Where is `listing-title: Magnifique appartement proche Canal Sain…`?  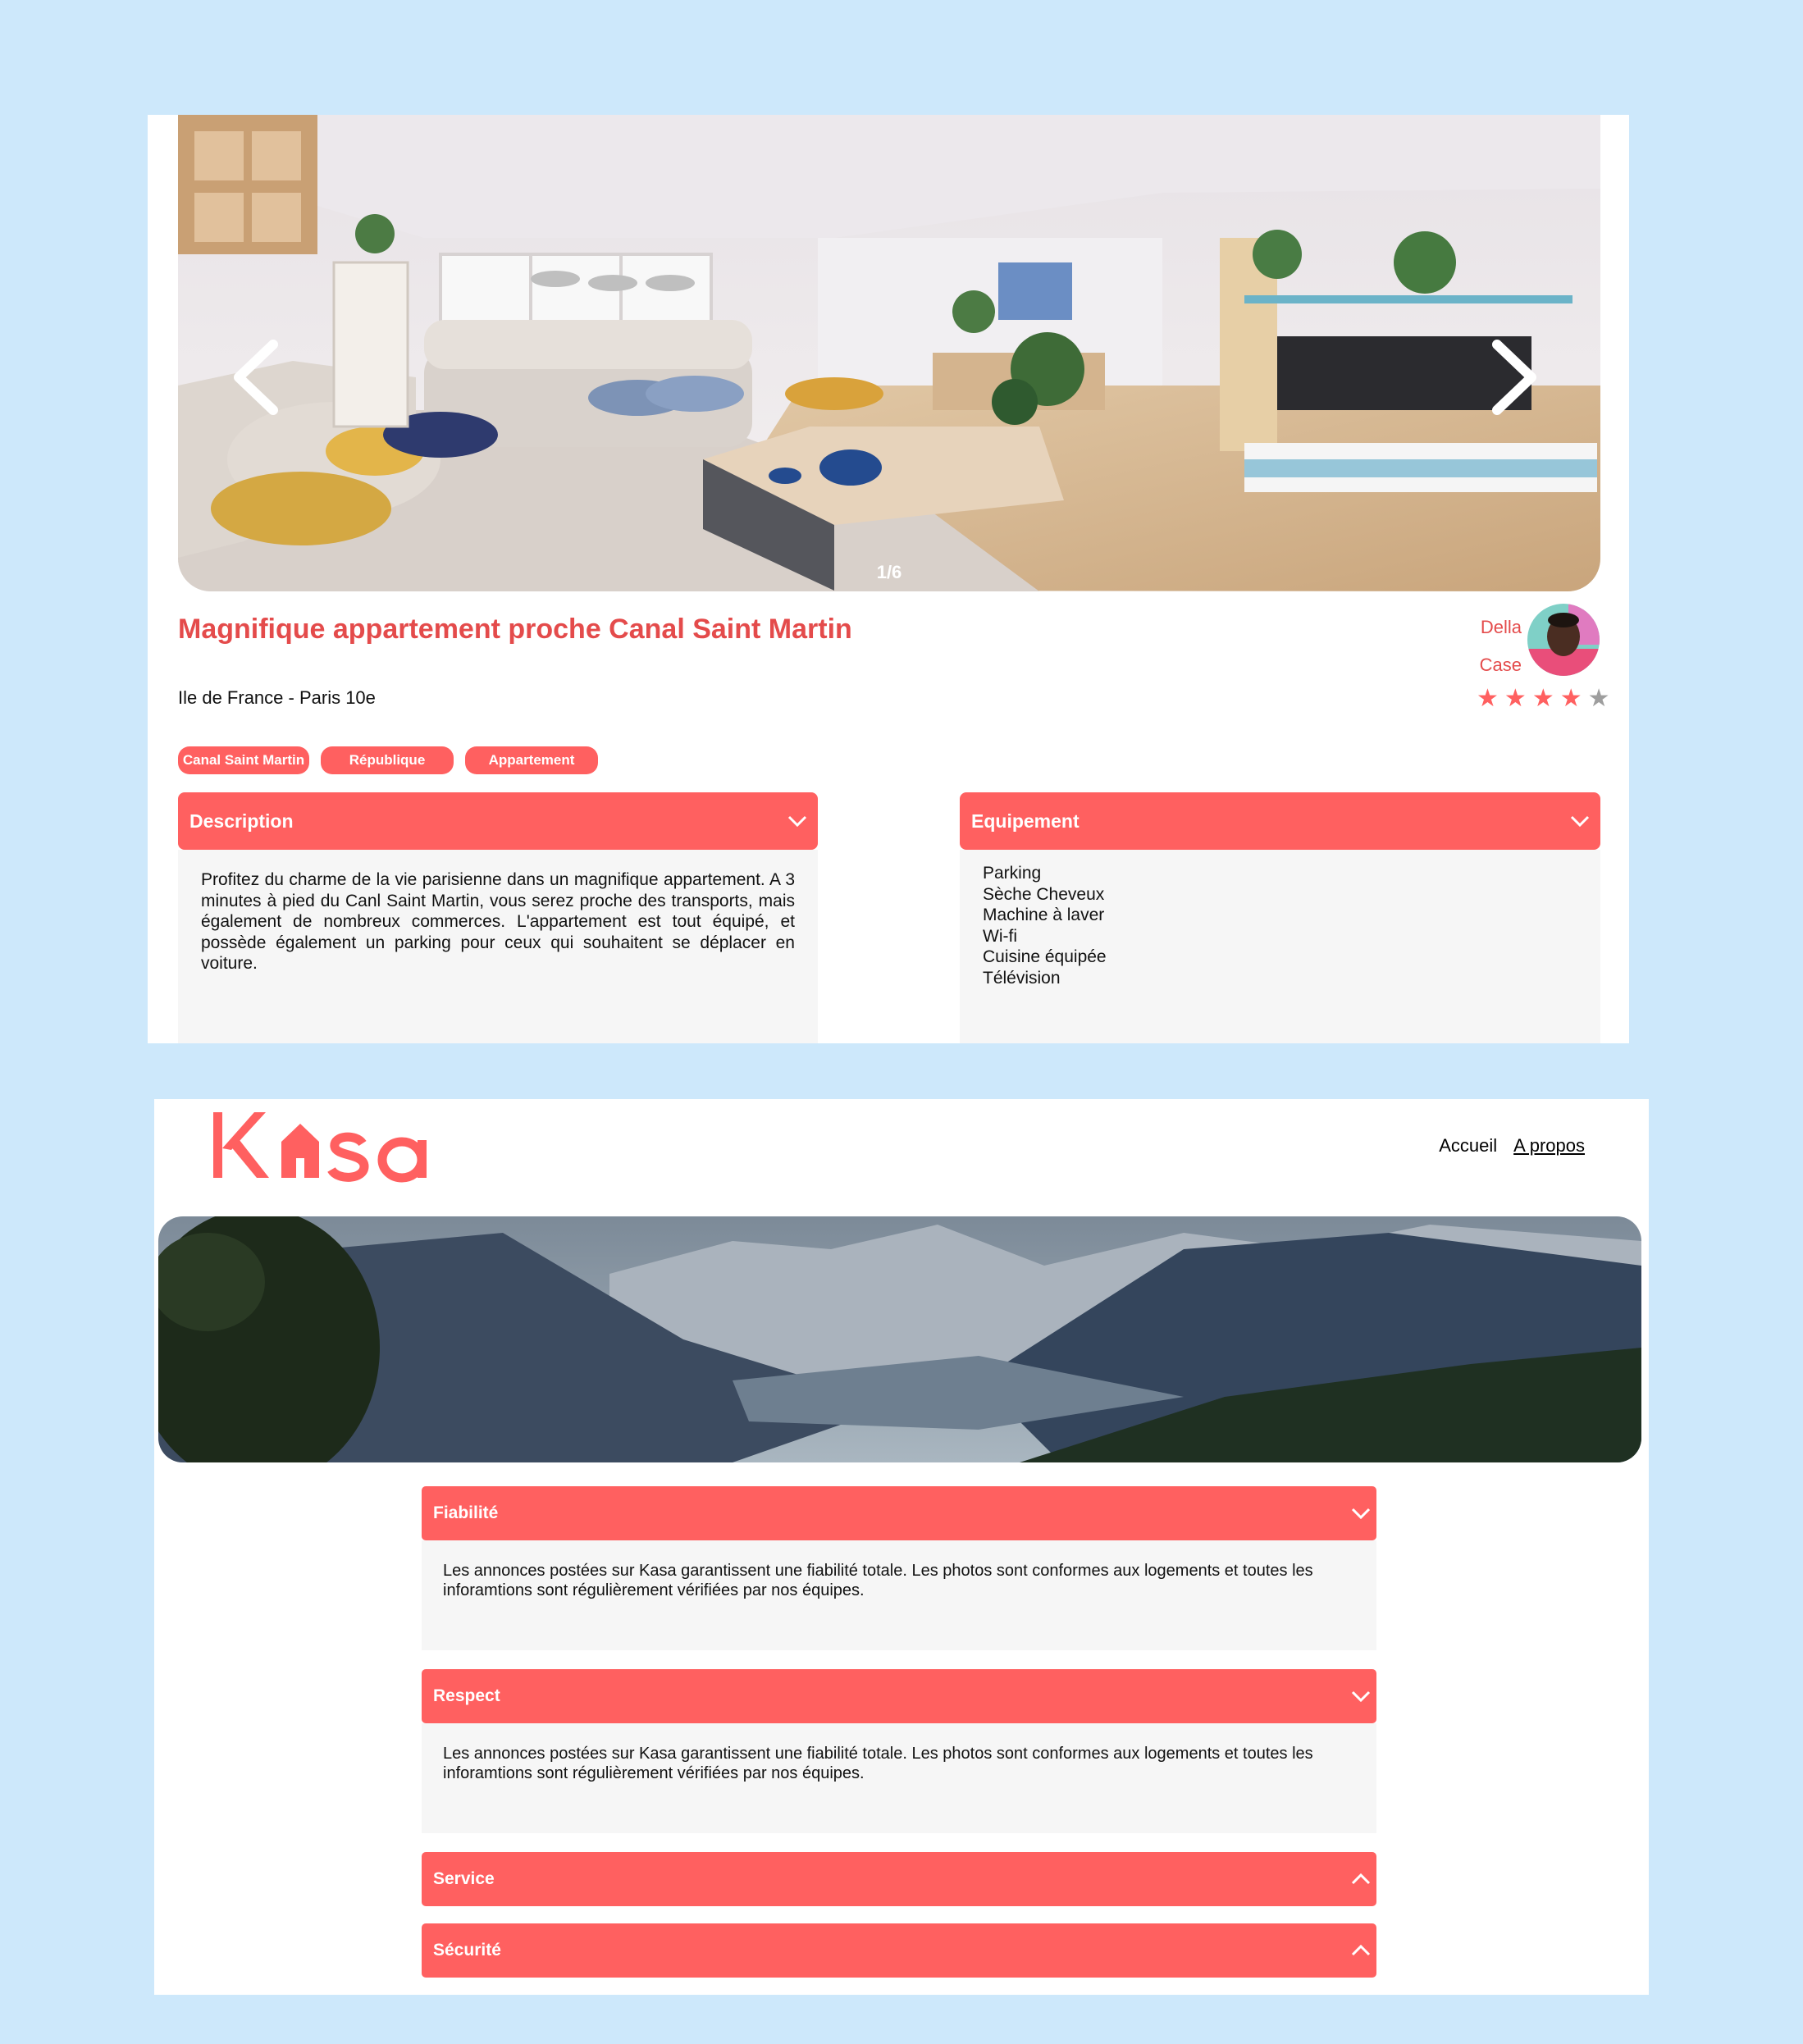 listing-title: Magnifique appartement proche Canal Sain… is located at coordinates (515, 629).